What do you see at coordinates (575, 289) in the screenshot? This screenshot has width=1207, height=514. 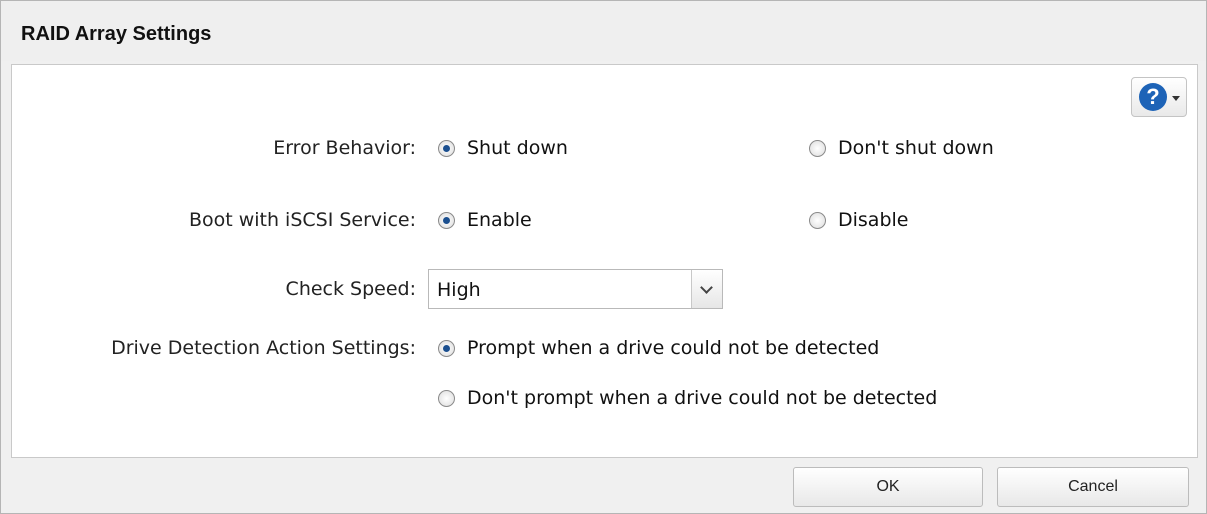 I see `check-speed-select: High` at bounding box center [575, 289].